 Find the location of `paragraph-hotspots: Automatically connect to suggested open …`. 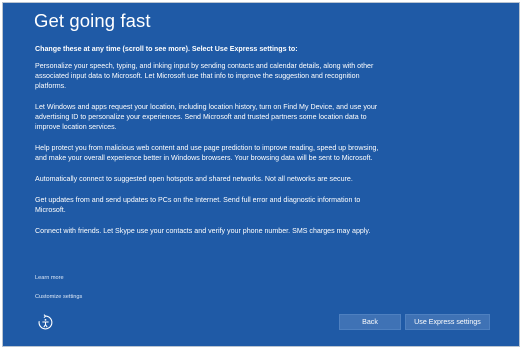

paragraph-hotspots: Automatically connect to suggested open … is located at coordinates (194, 179).